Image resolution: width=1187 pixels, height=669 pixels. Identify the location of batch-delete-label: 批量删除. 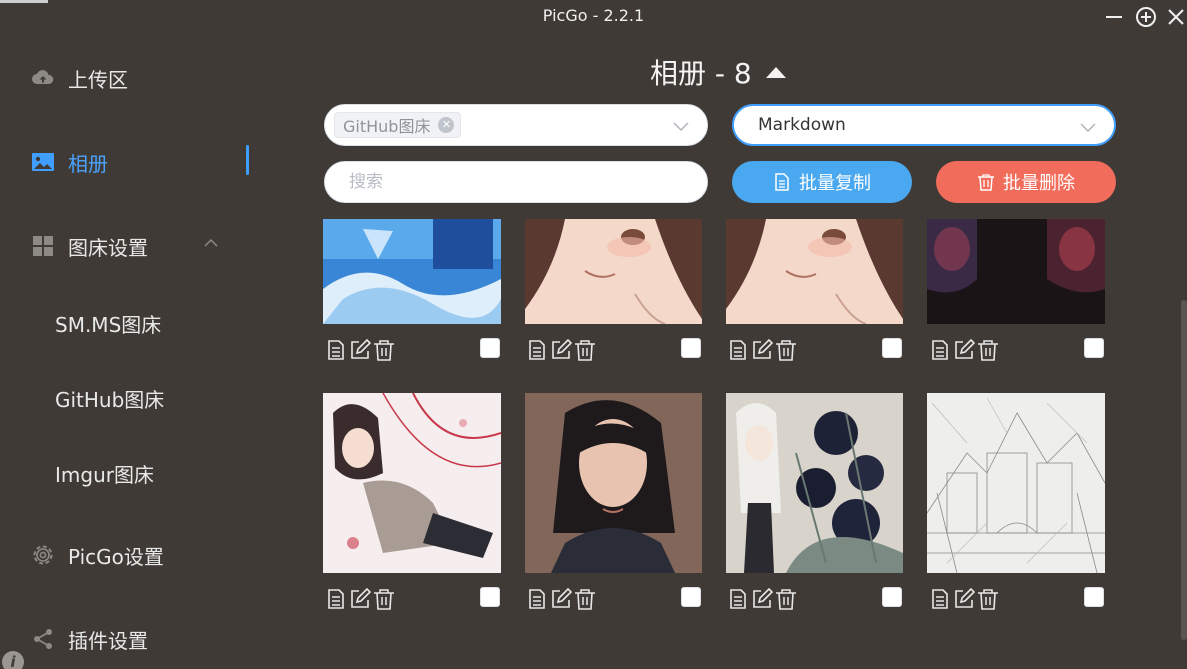
(1039, 183).